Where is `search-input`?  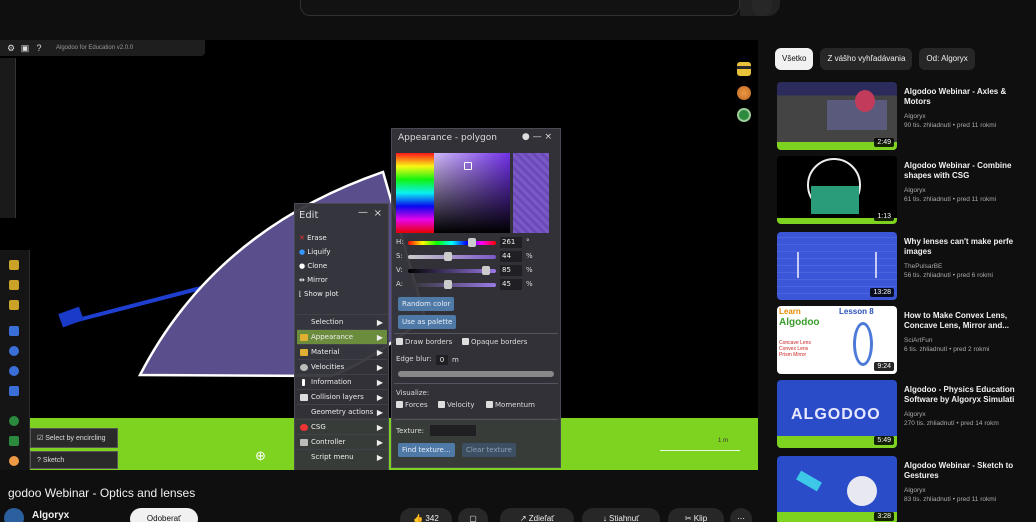
search-input is located at coordinates (520, 8).